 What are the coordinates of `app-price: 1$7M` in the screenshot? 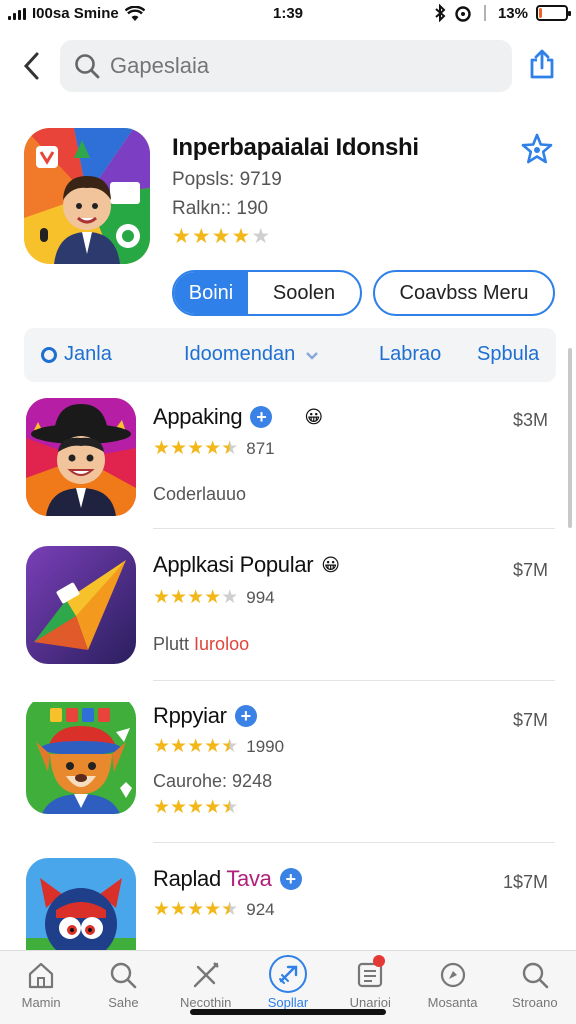 It's located at (525, 882).